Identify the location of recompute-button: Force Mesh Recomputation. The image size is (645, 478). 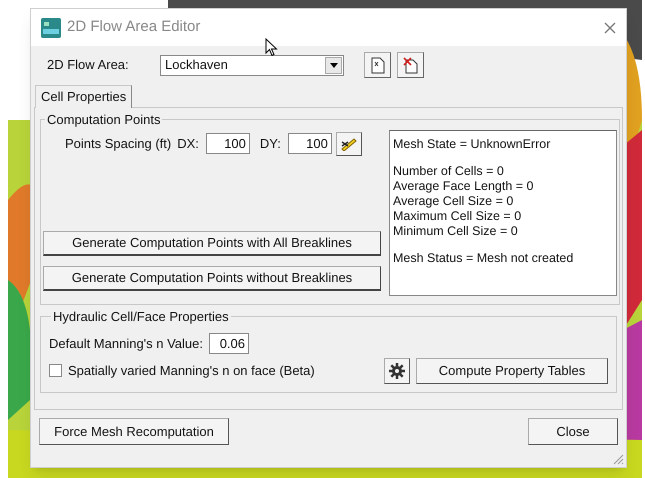
(134, 431).